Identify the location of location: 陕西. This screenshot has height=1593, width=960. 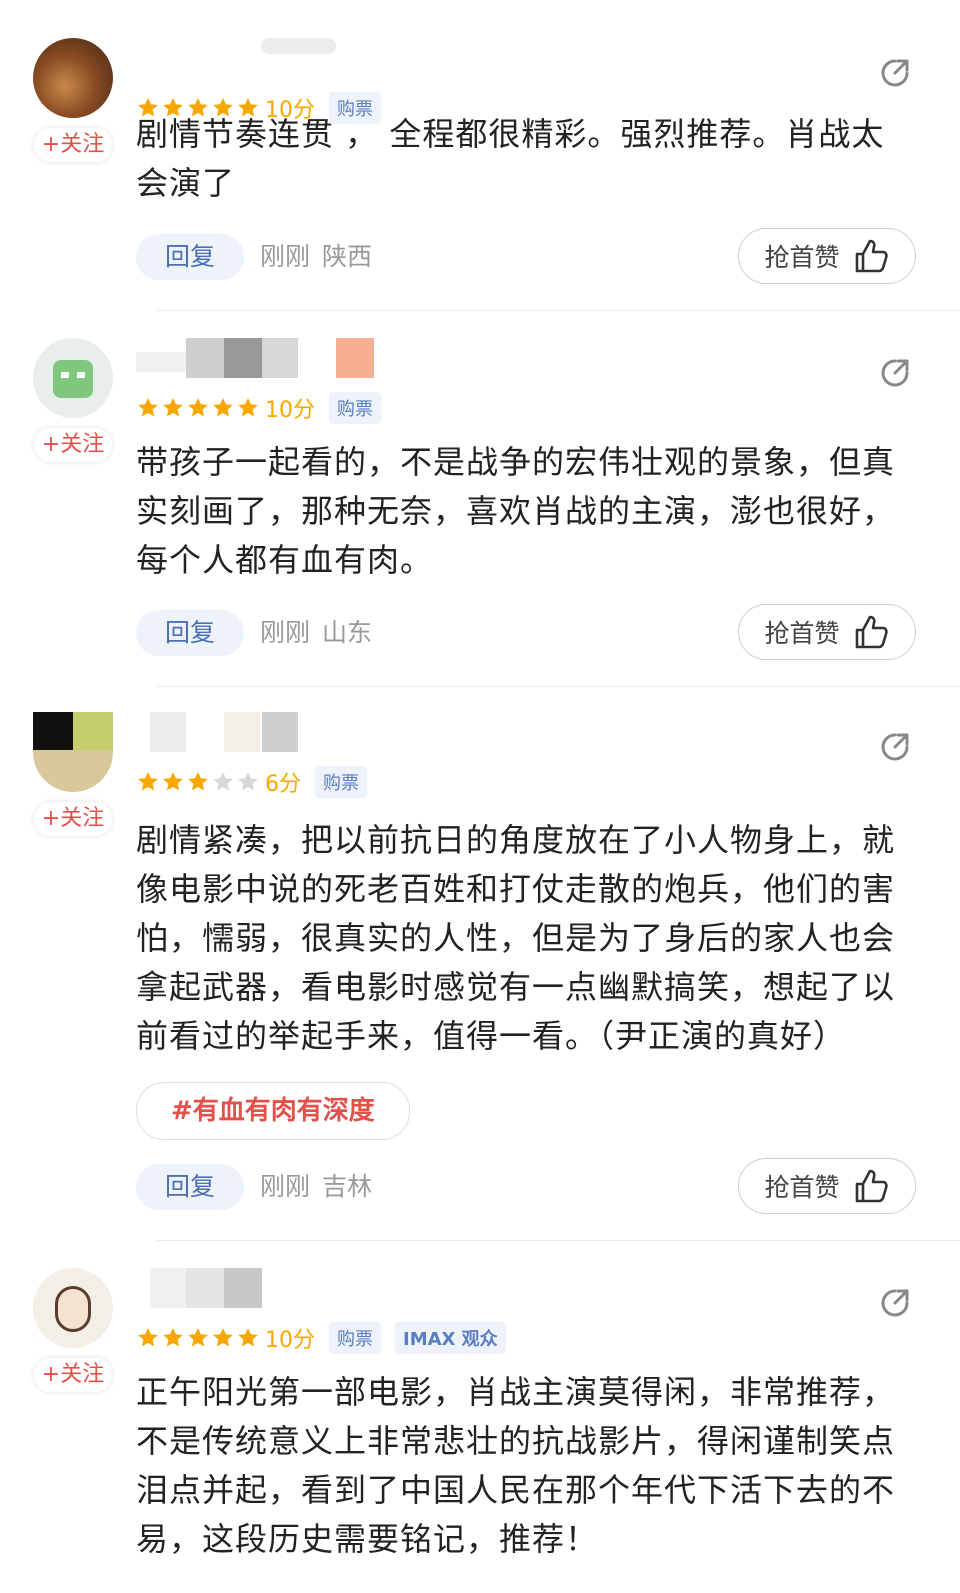
(347, 256).